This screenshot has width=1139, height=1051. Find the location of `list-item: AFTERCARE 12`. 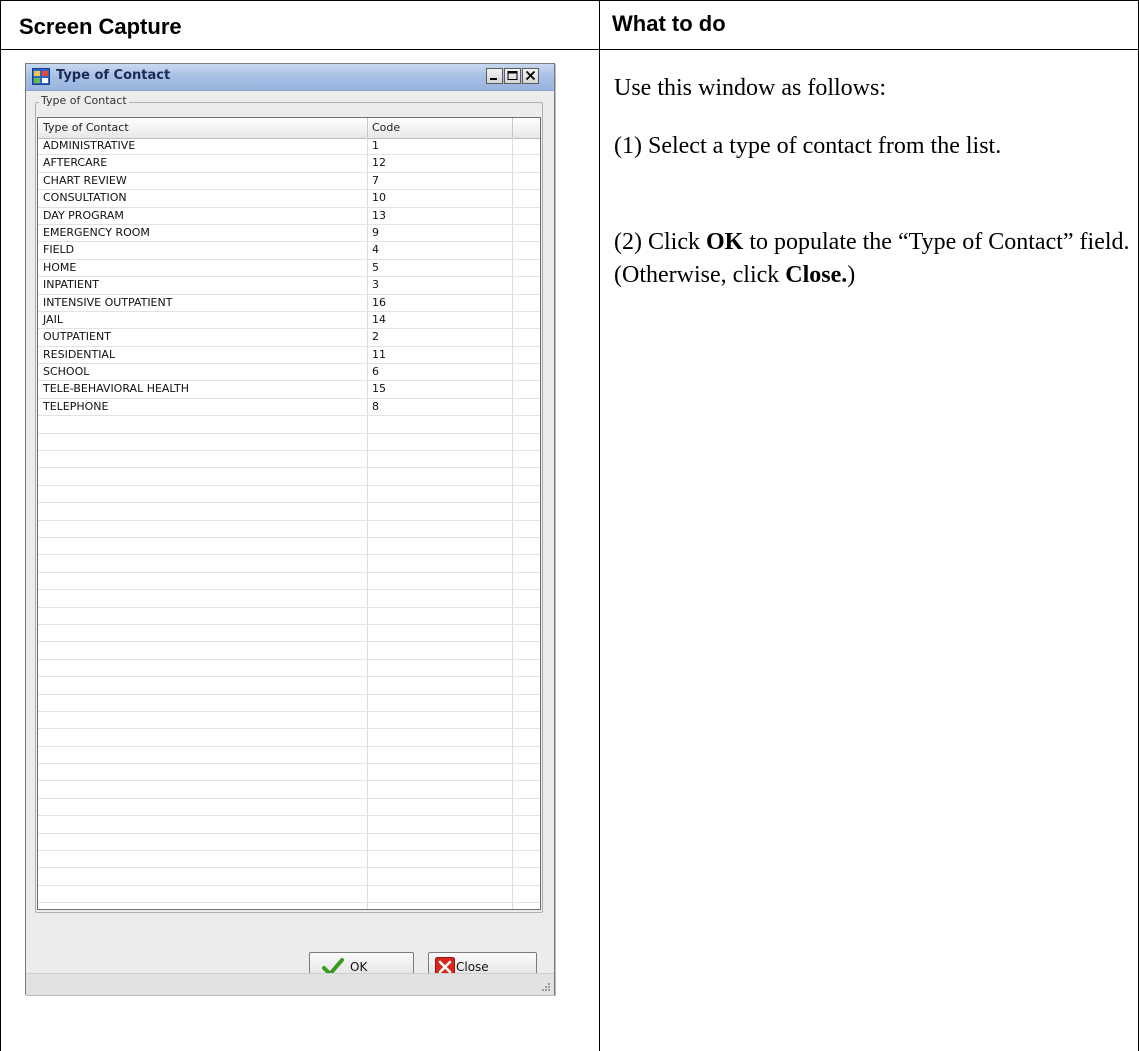

list-item: AFTERCARE 12 is located at coordinates (289, 164).